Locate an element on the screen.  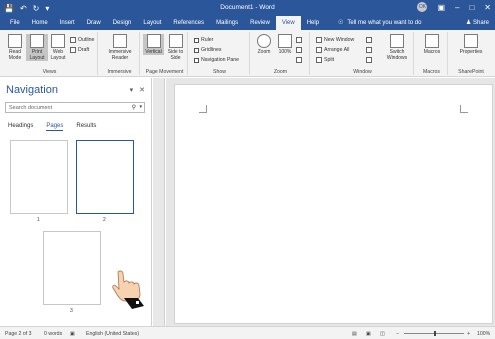
navigation-pane-label: Navigation Pane is located at coordinates (220, 60).